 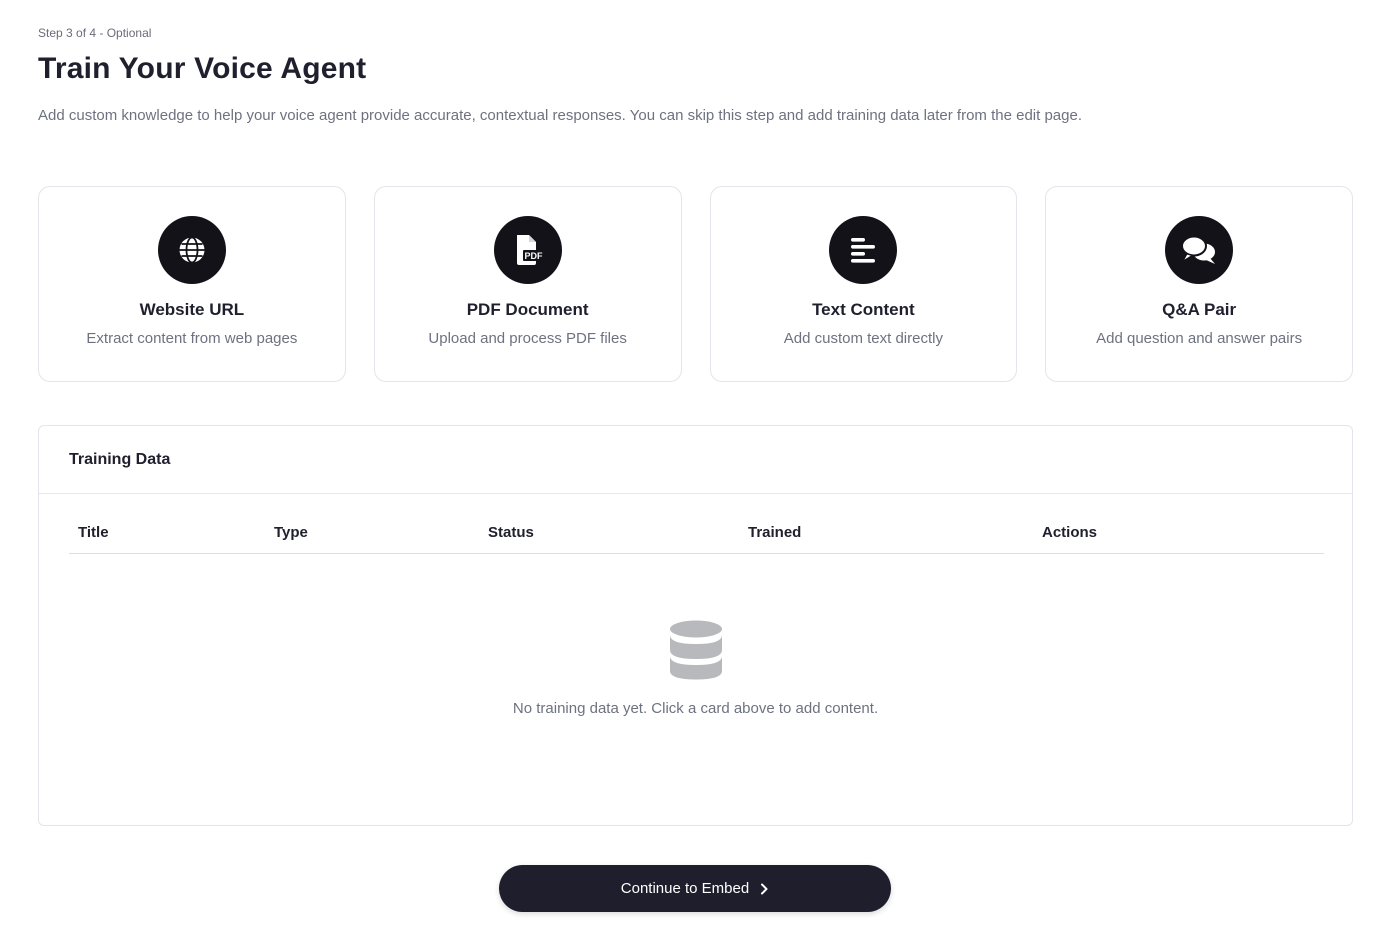 What do you see at coordinates (863, 309) in the screenshot?
I see `card-title: Text Content` at bounding box center [863, 309].